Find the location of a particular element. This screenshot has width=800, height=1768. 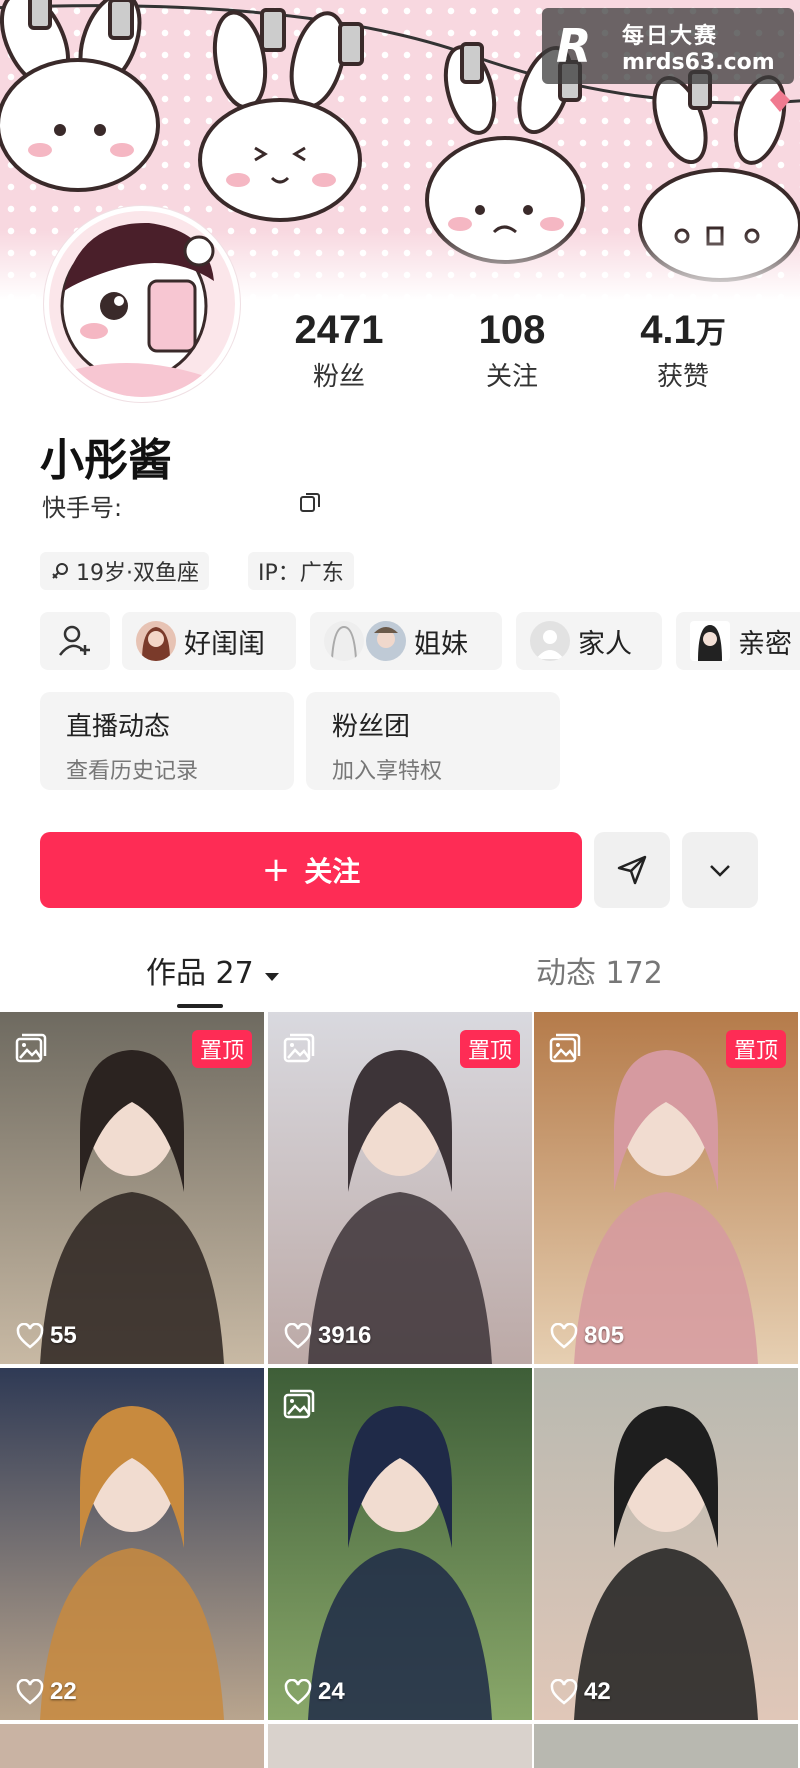

tag-age-sign: 19岁·双鱼座 is located at coordinates (124, 571).